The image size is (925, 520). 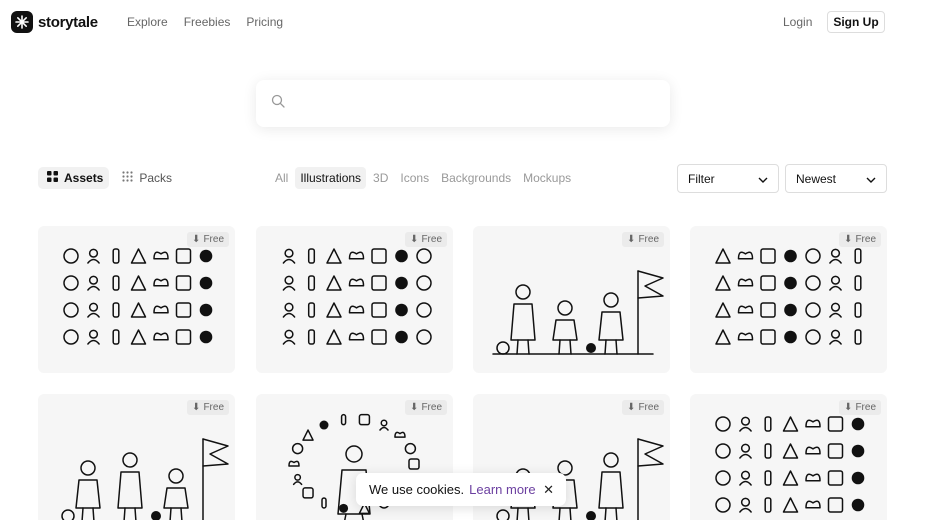 What do you see at coordinates (84, 178) in the screenshot?
I see `toggle-assets-label: Assets` at bounding box center [84, 178].